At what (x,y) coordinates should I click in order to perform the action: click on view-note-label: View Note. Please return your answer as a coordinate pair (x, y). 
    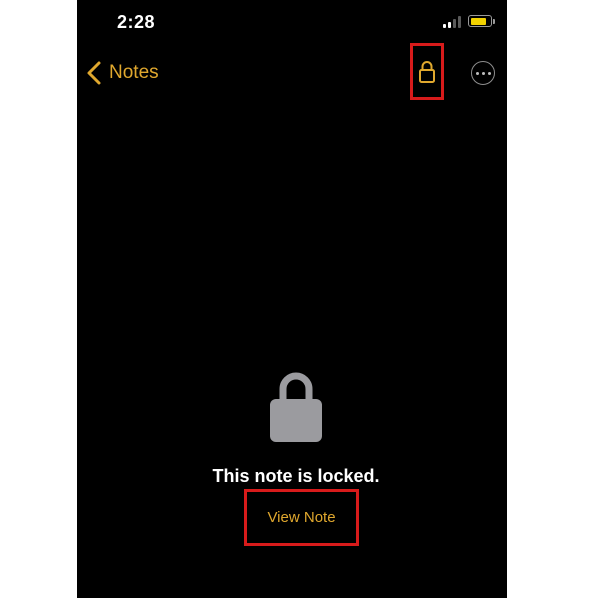
    Looking at the image, I should click on (301, 517).